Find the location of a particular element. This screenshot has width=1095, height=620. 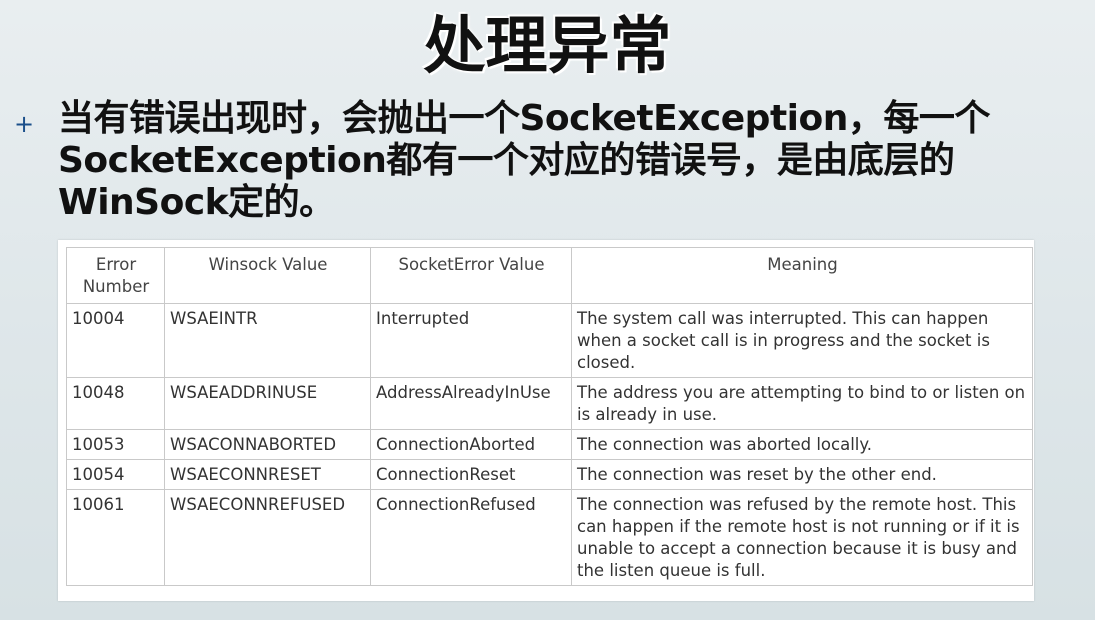

cell-winsock-value: WSACONNABORTED is located at coordinates (267, 444).